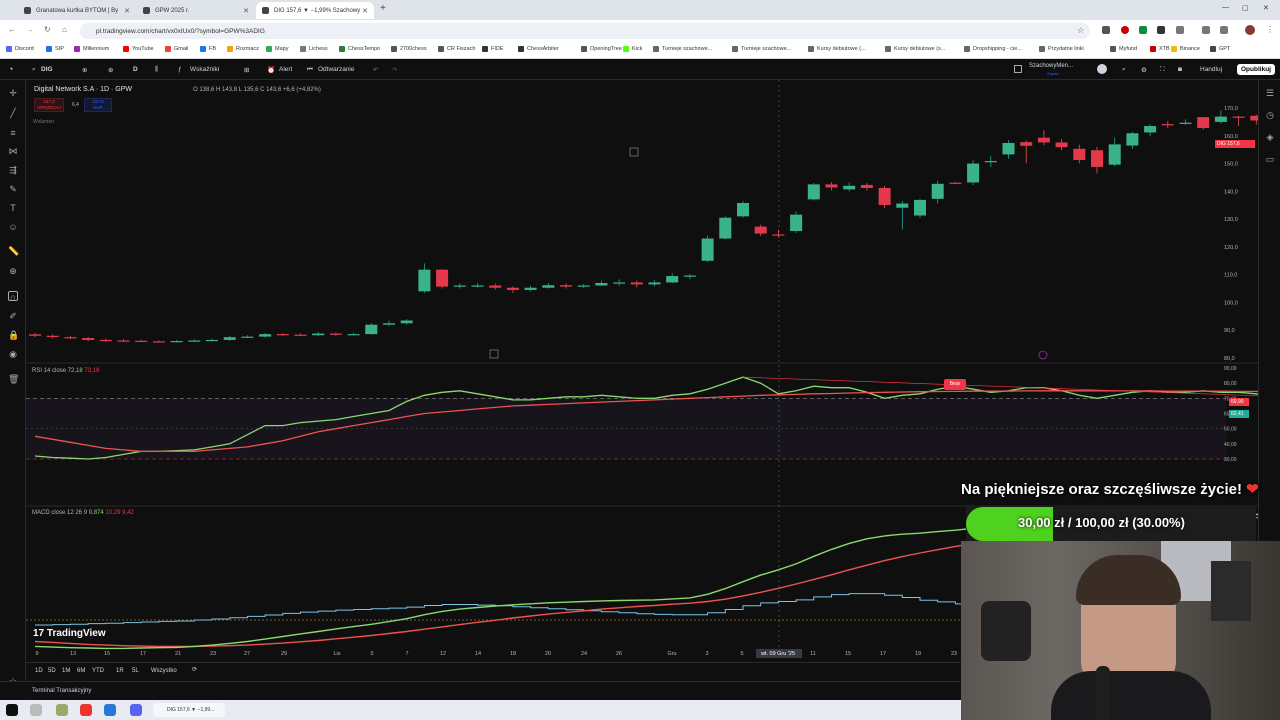 This screenshot has height=720, width=1280. I want to click on buy-button: 157,6 KUP, so click(98, 105).